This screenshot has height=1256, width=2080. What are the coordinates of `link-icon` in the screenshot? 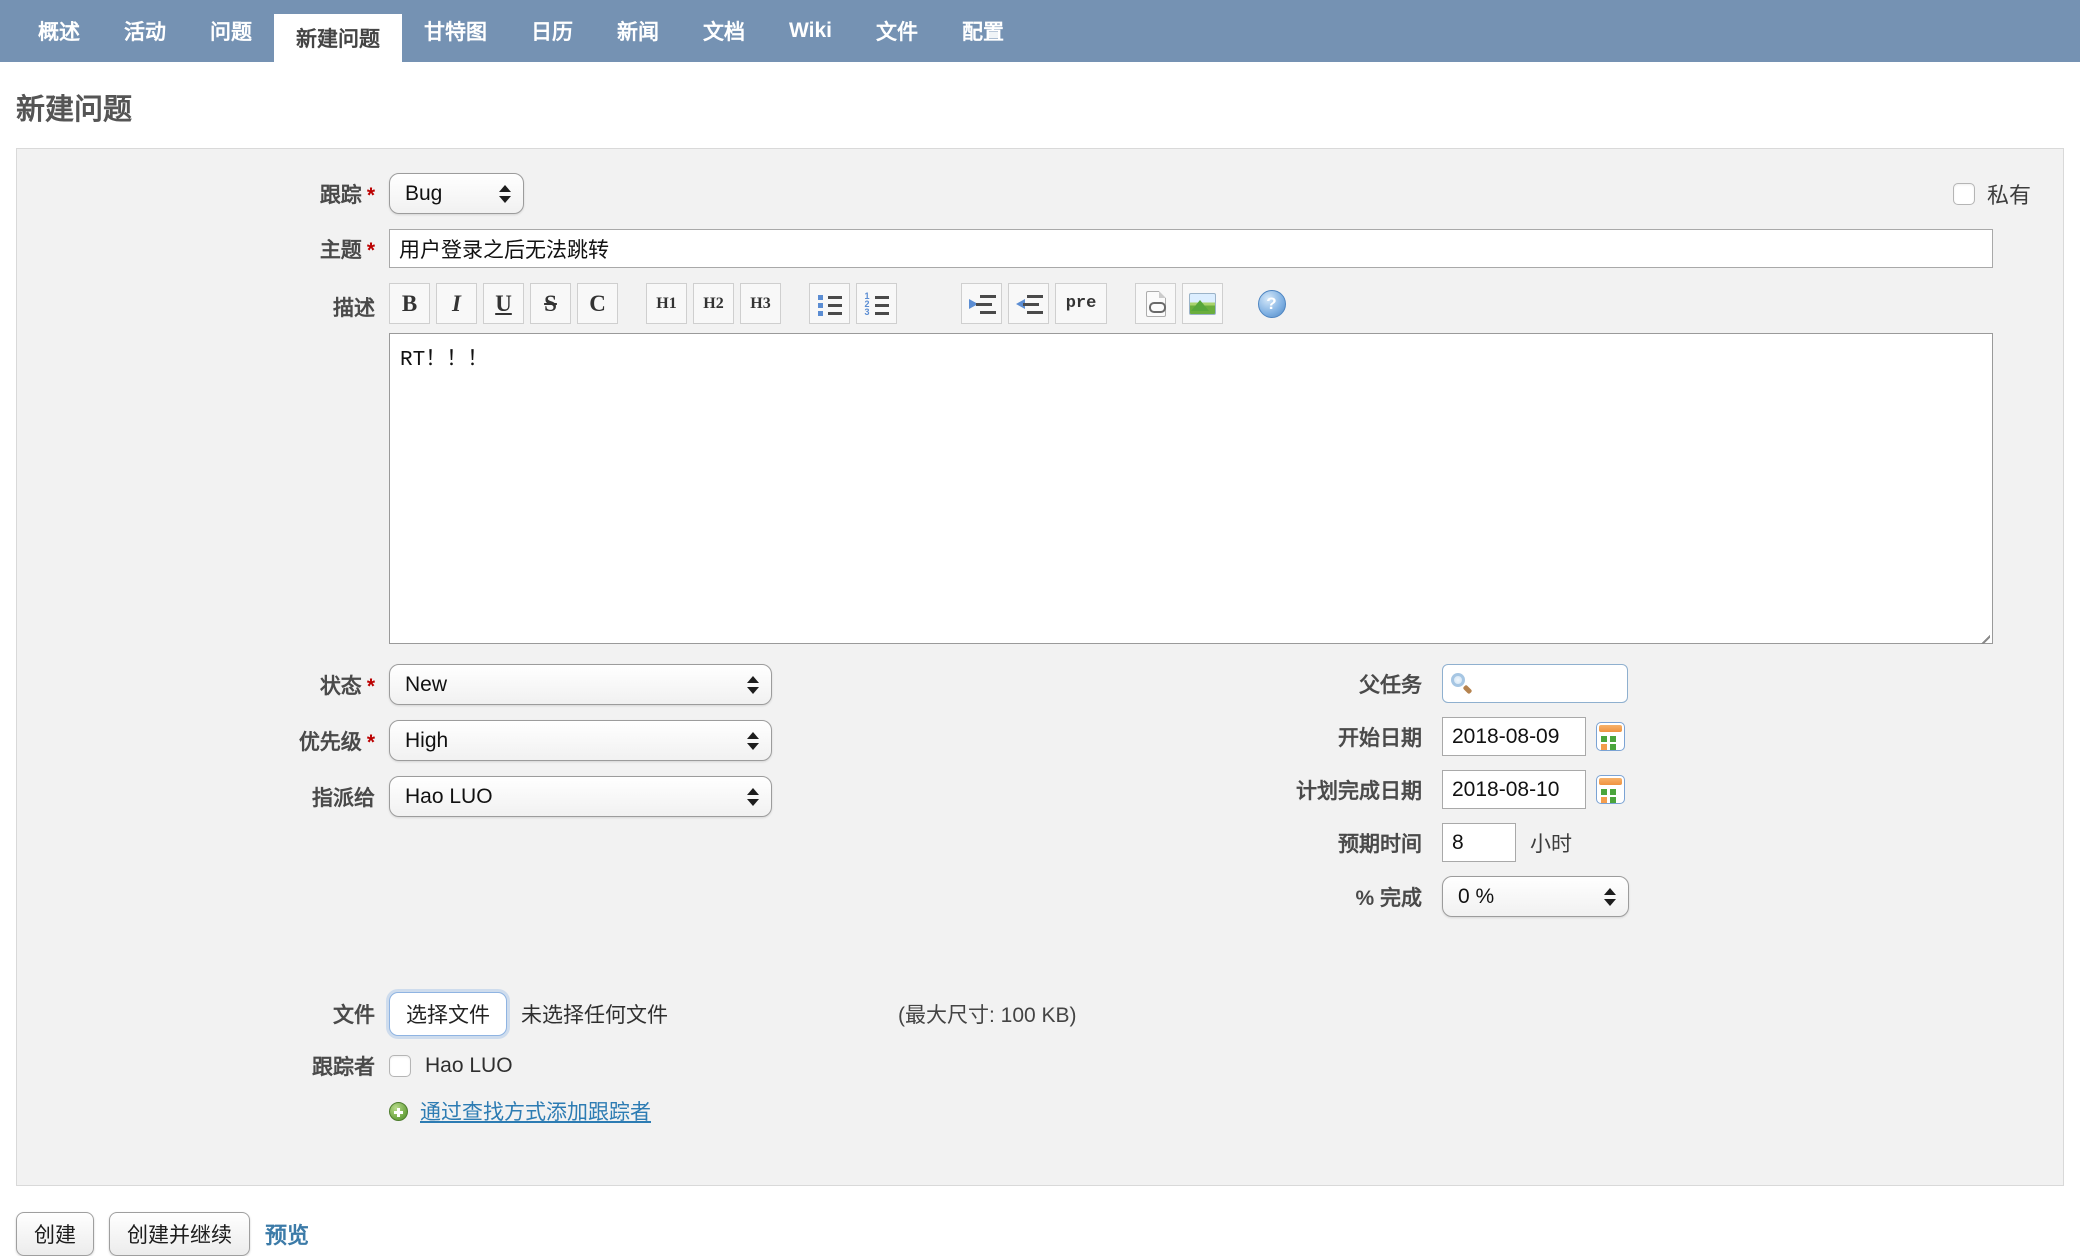 It's located at (1155, 303).